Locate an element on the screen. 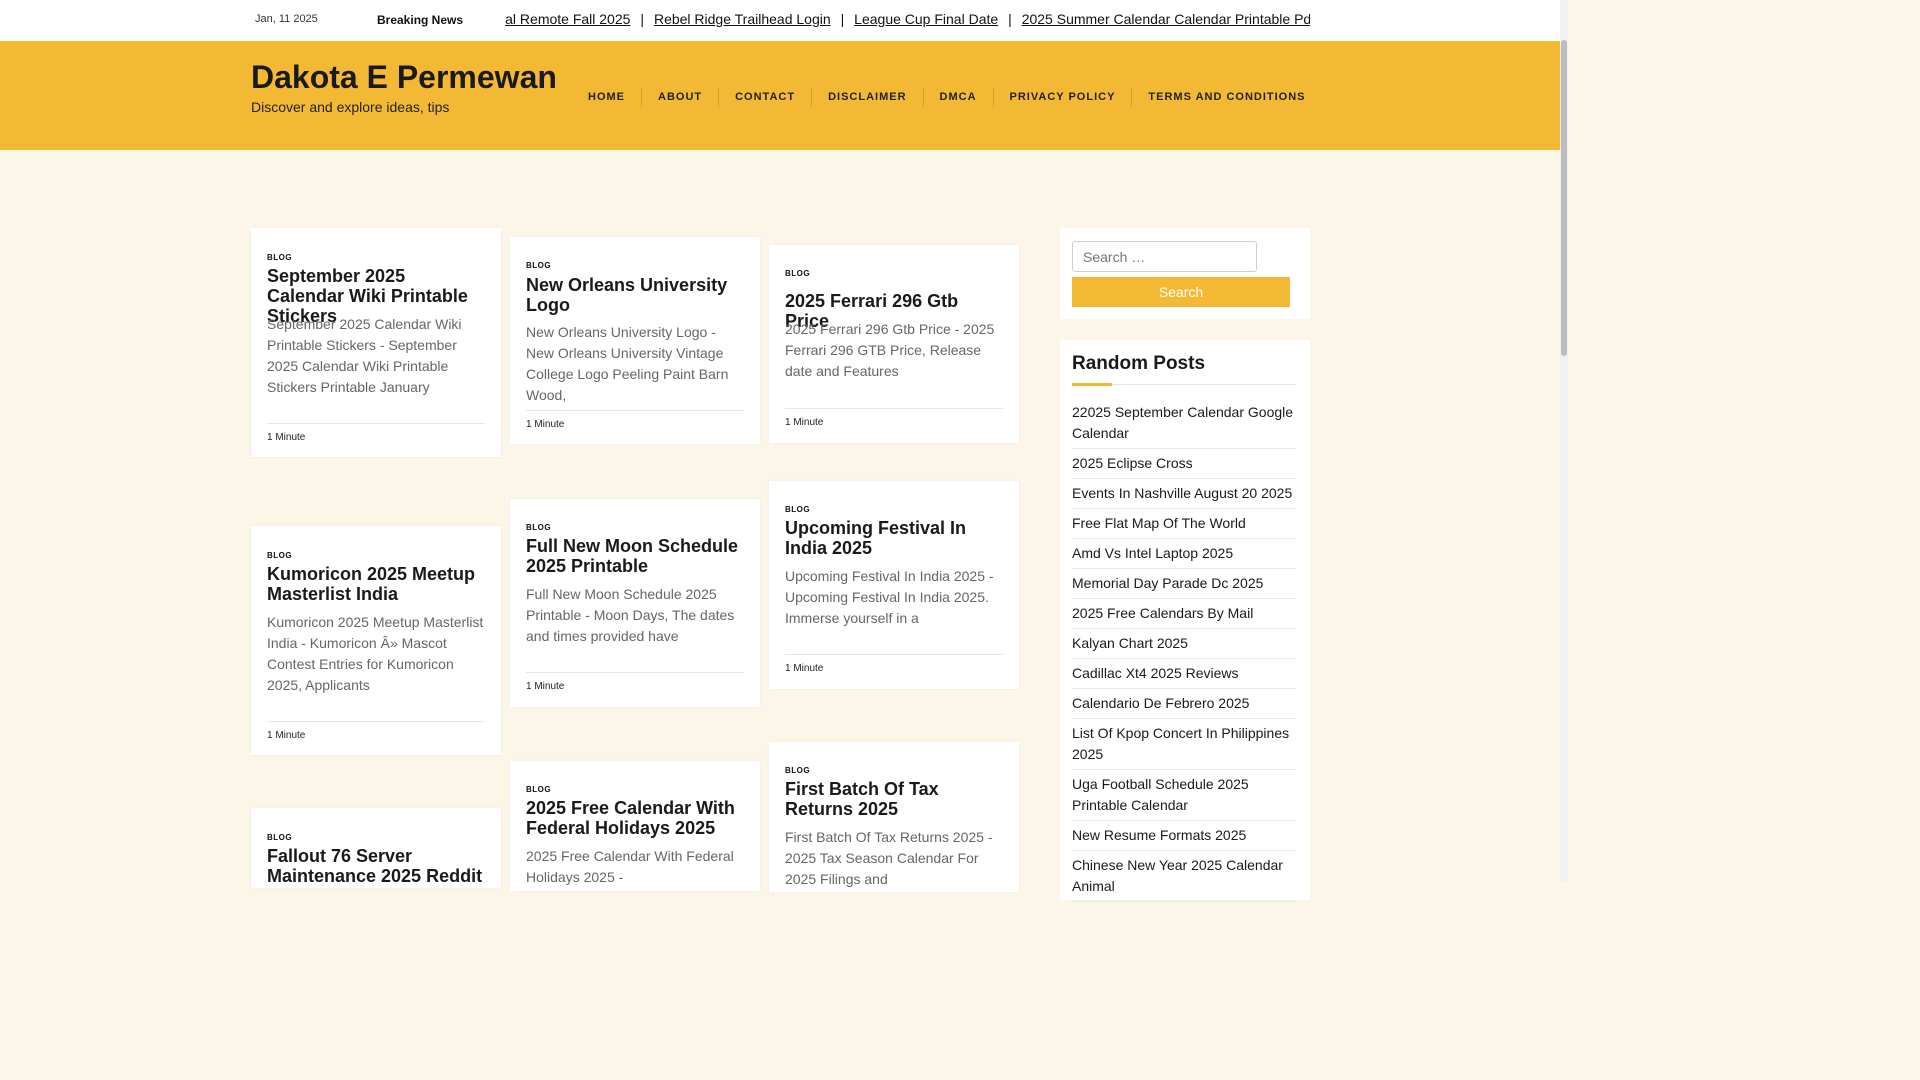  random-post-link: Amd Vs Intel Laptop 2025 is located at coordinates (1184, 554).